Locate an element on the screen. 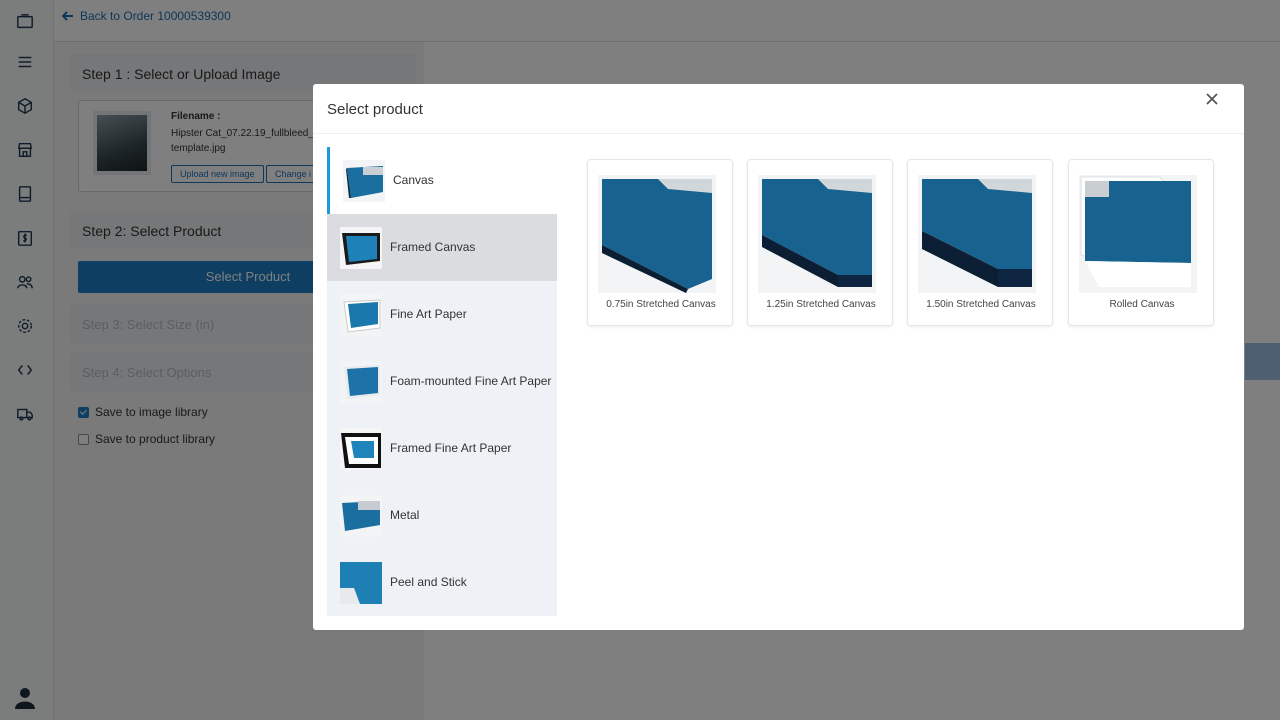 This screenshot has height=720, width=1280. category-label: Fine Art Paper is located at coordinates (428, 314).